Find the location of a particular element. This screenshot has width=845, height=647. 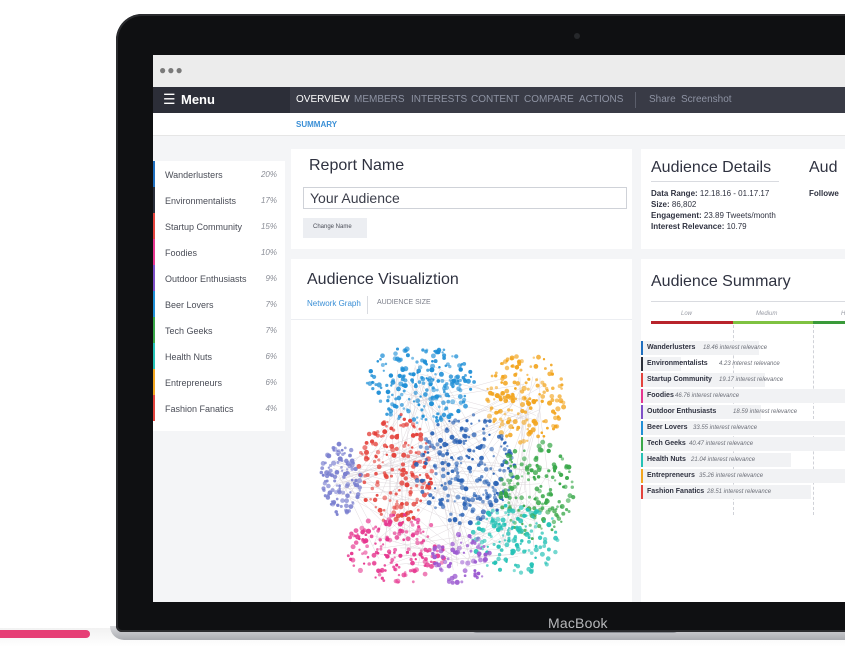

tab-actions: ACTIONS is located at coordinates (601, 99).